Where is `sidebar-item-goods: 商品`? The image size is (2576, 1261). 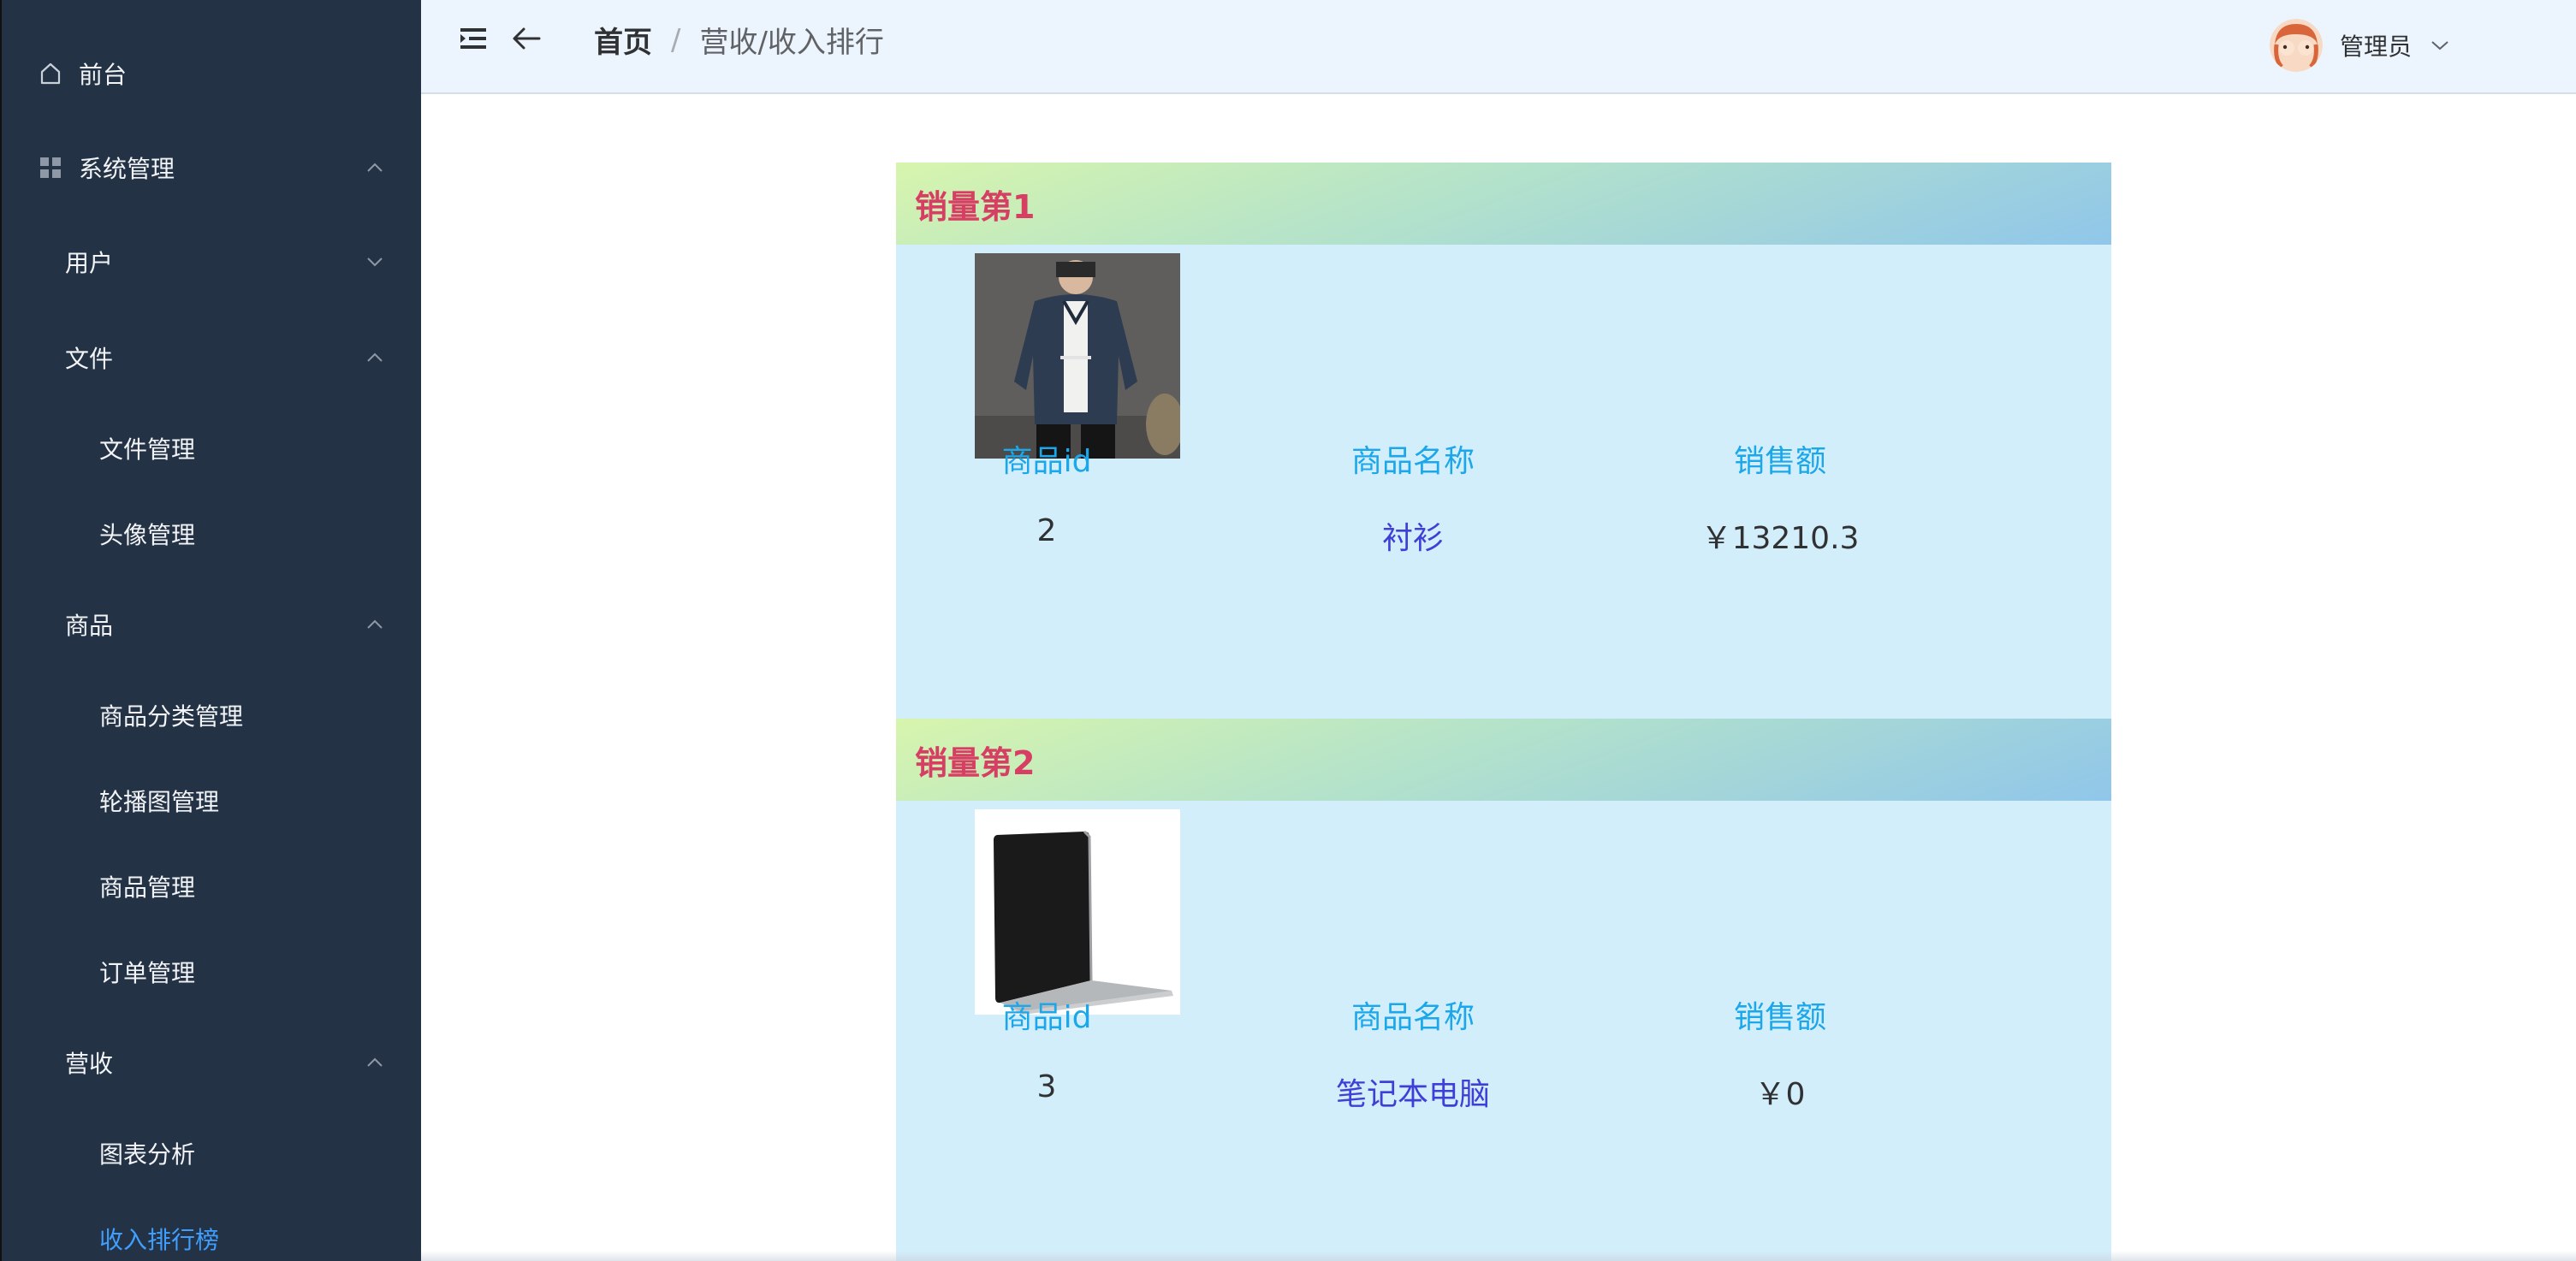
sidebar-item-goods: 商品 is located at coordinates (211, 625).